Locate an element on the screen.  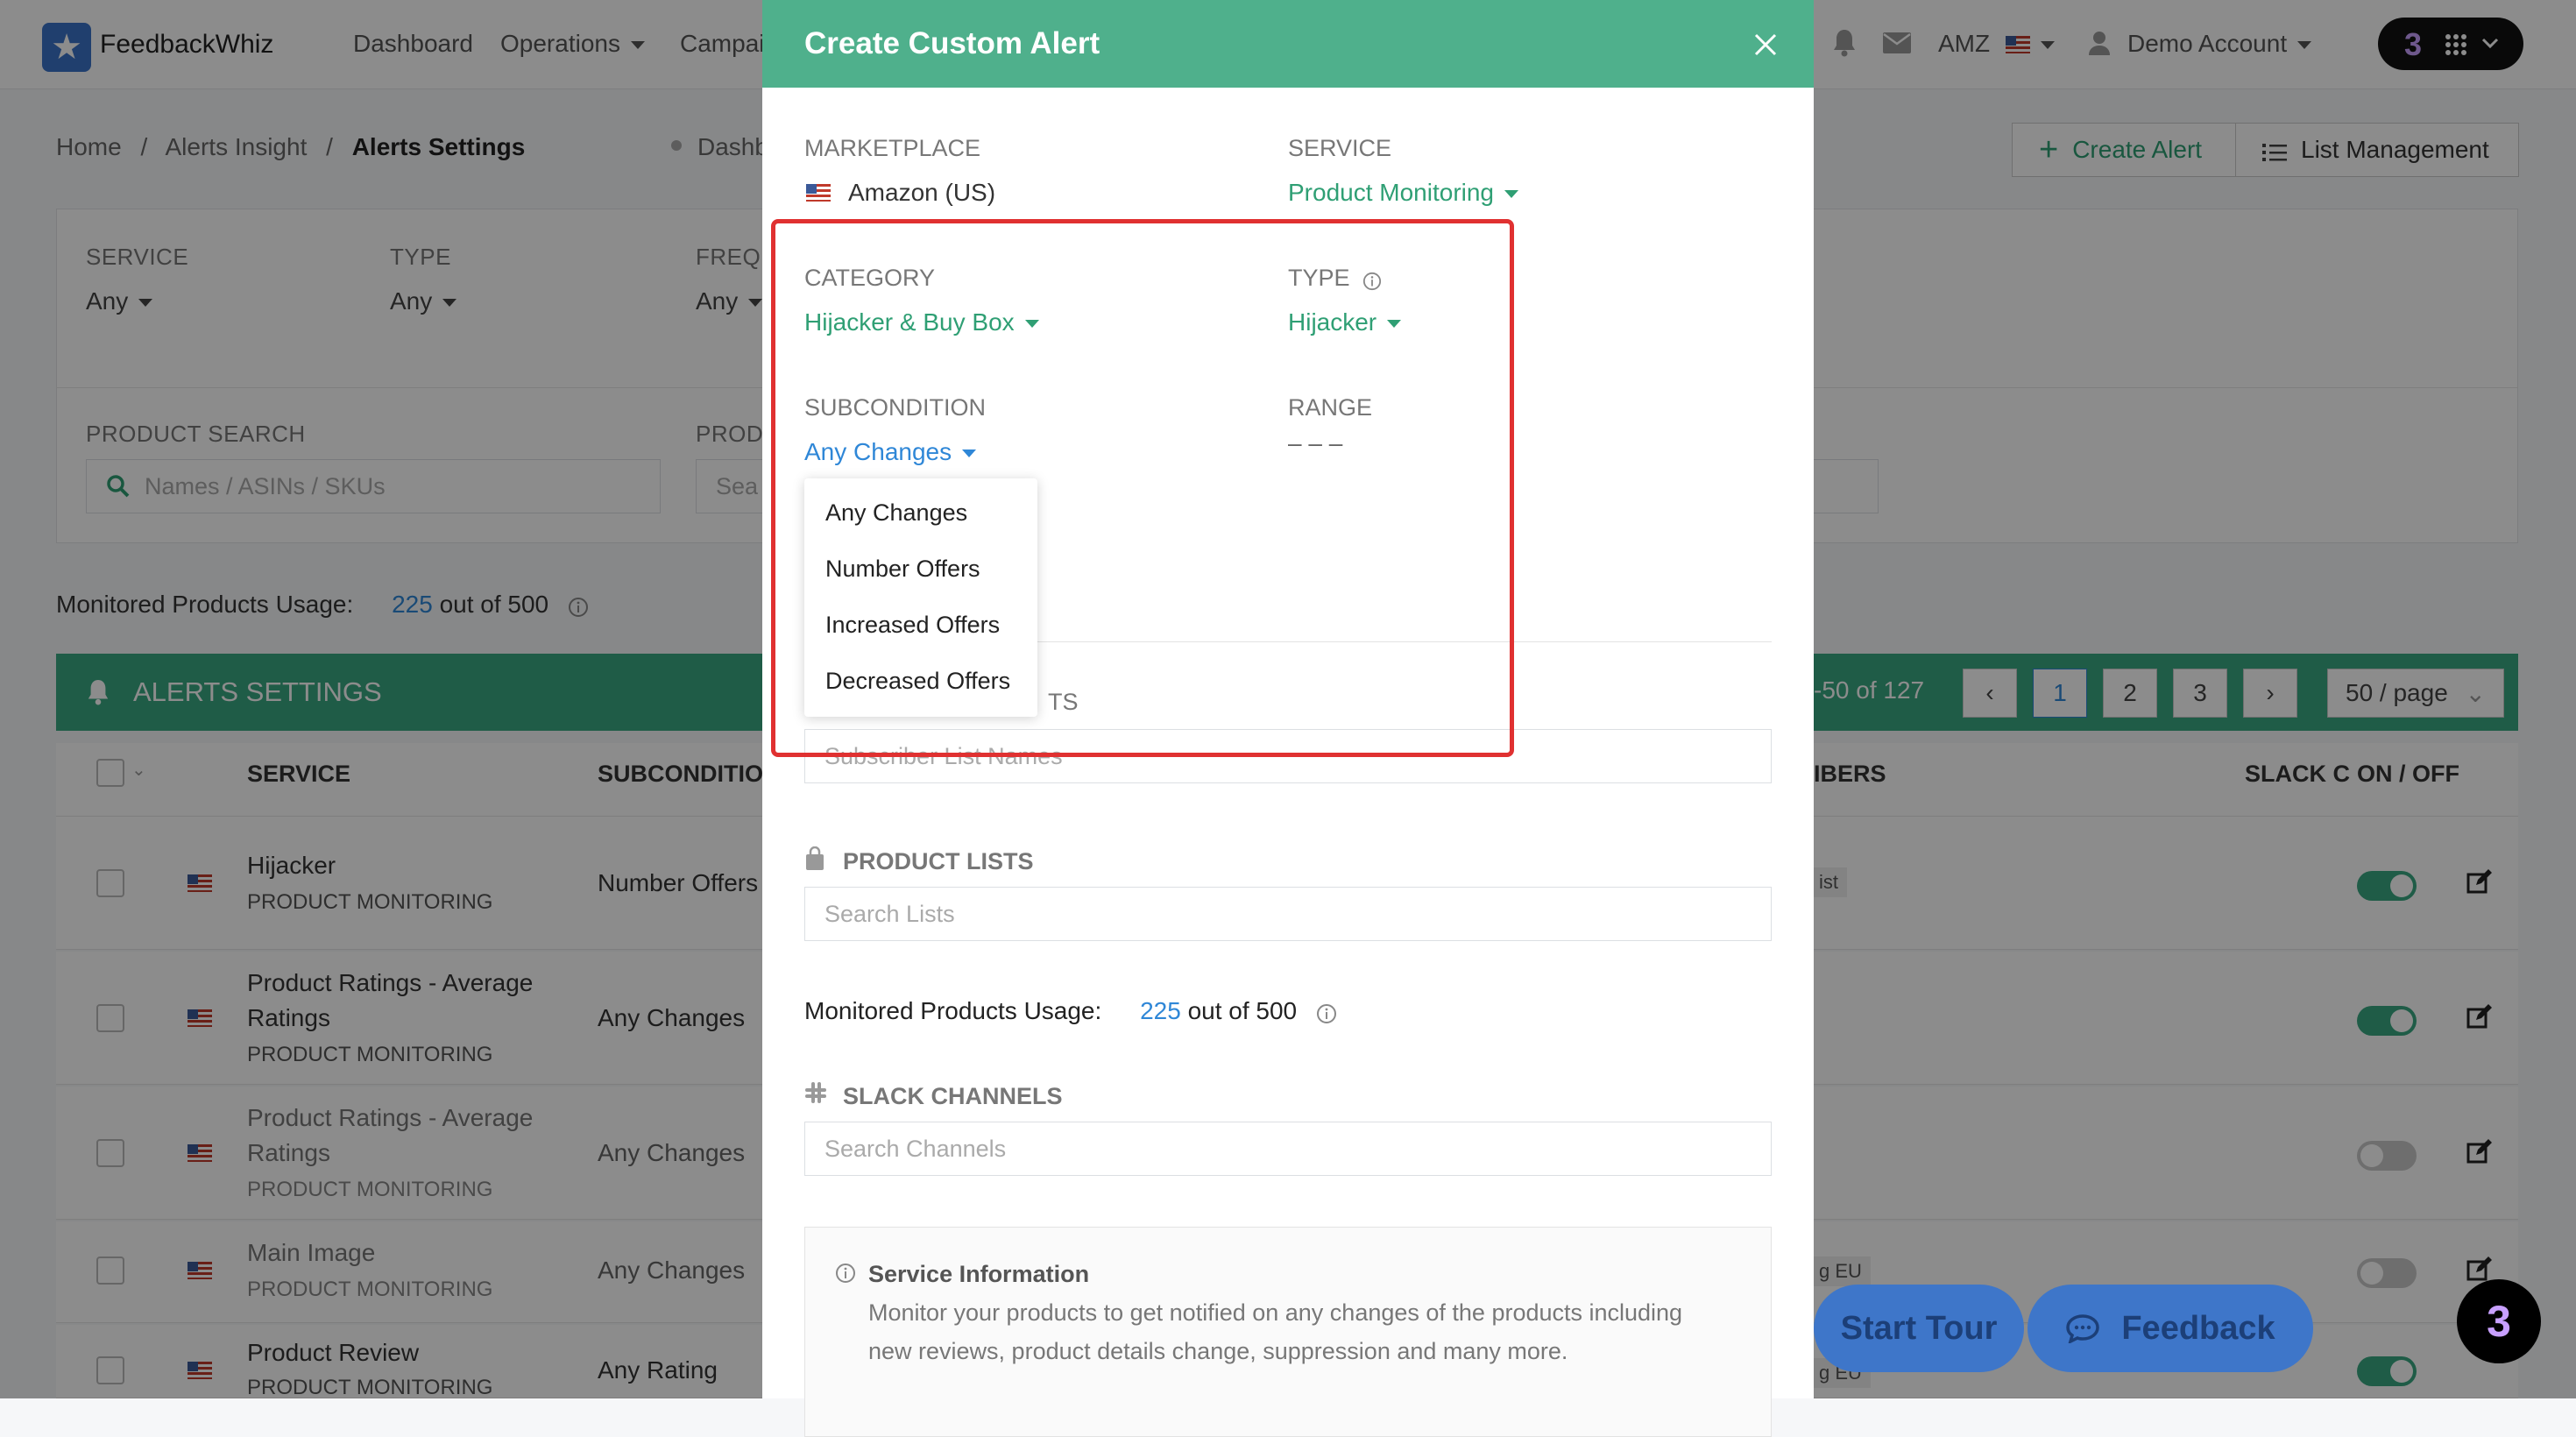
slack-channels-input: Search Channels is located at coordinates (1288, 1149).